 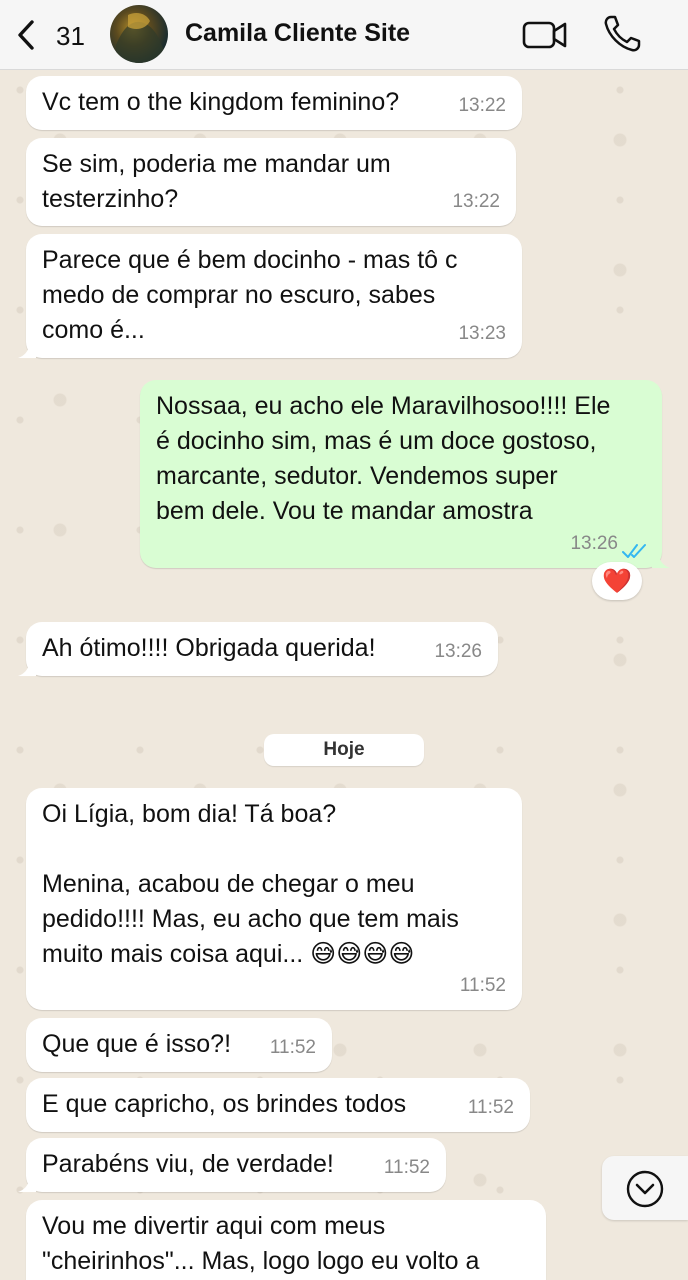 What do you see at coordinates (221, 102) in the screenshot?
I see `message-text: Vc tem o the kingdom feminino?` at bounding box center [221, 102].